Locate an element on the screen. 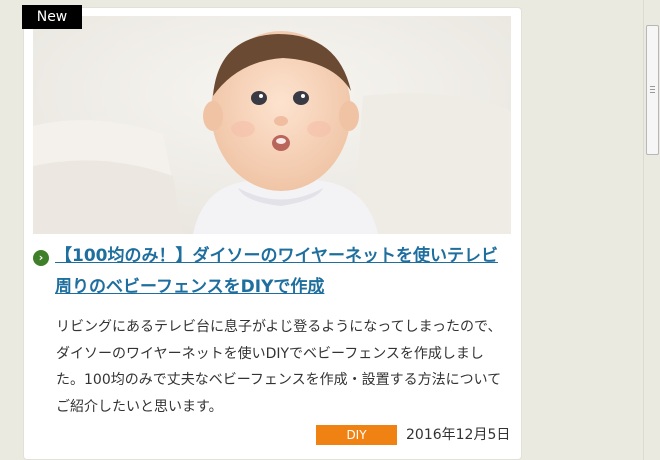 The image size is (660, 460). category-label: DIY is located at coordinates (356, 435).